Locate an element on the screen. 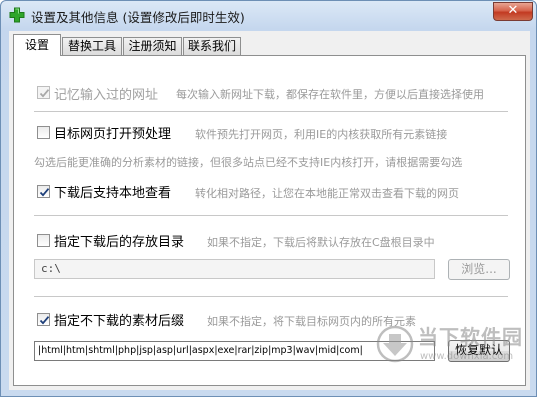 The image size is (537, 397). remember-url-checkbox is located at coordinates (43, 92).